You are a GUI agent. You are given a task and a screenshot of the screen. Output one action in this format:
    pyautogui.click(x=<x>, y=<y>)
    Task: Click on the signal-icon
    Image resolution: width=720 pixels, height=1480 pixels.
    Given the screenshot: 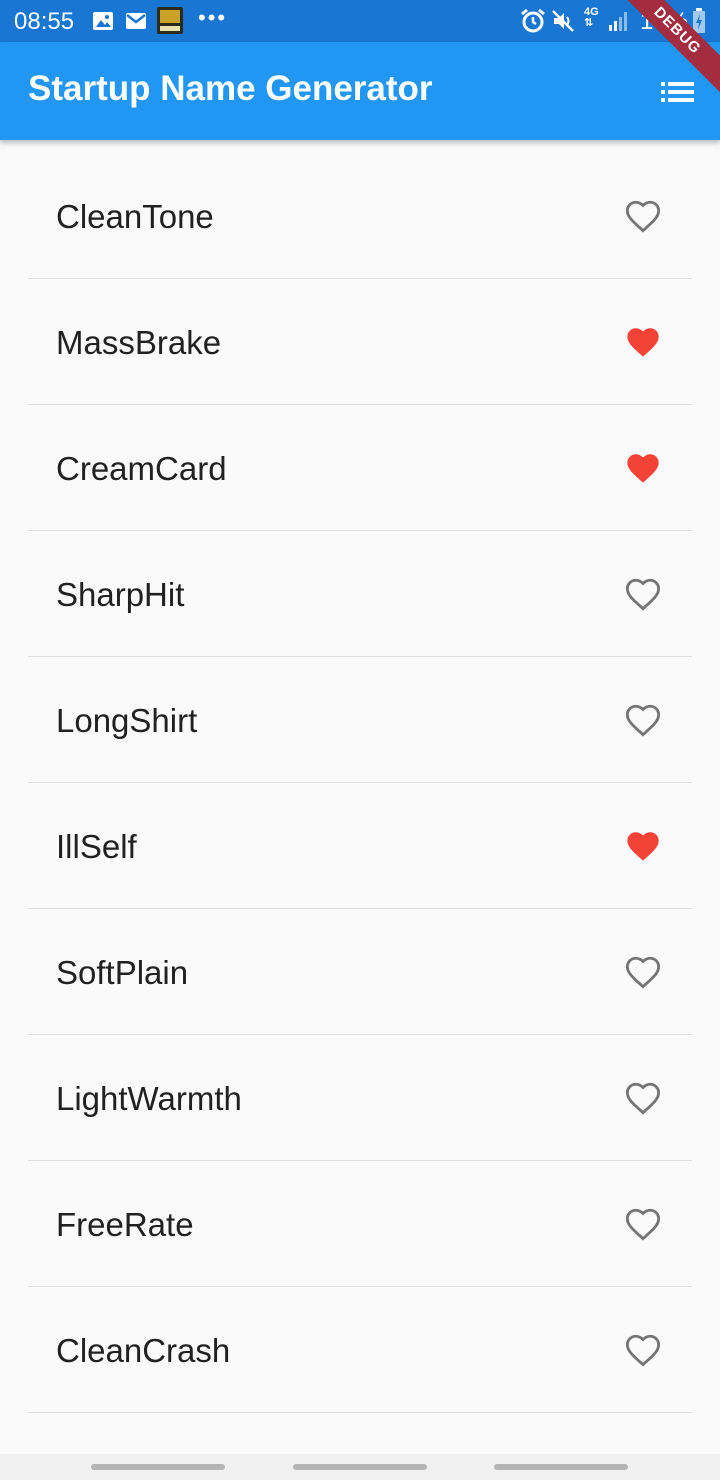 What is the action you would take?
    pyautogui.click(x=618, y=21)
    